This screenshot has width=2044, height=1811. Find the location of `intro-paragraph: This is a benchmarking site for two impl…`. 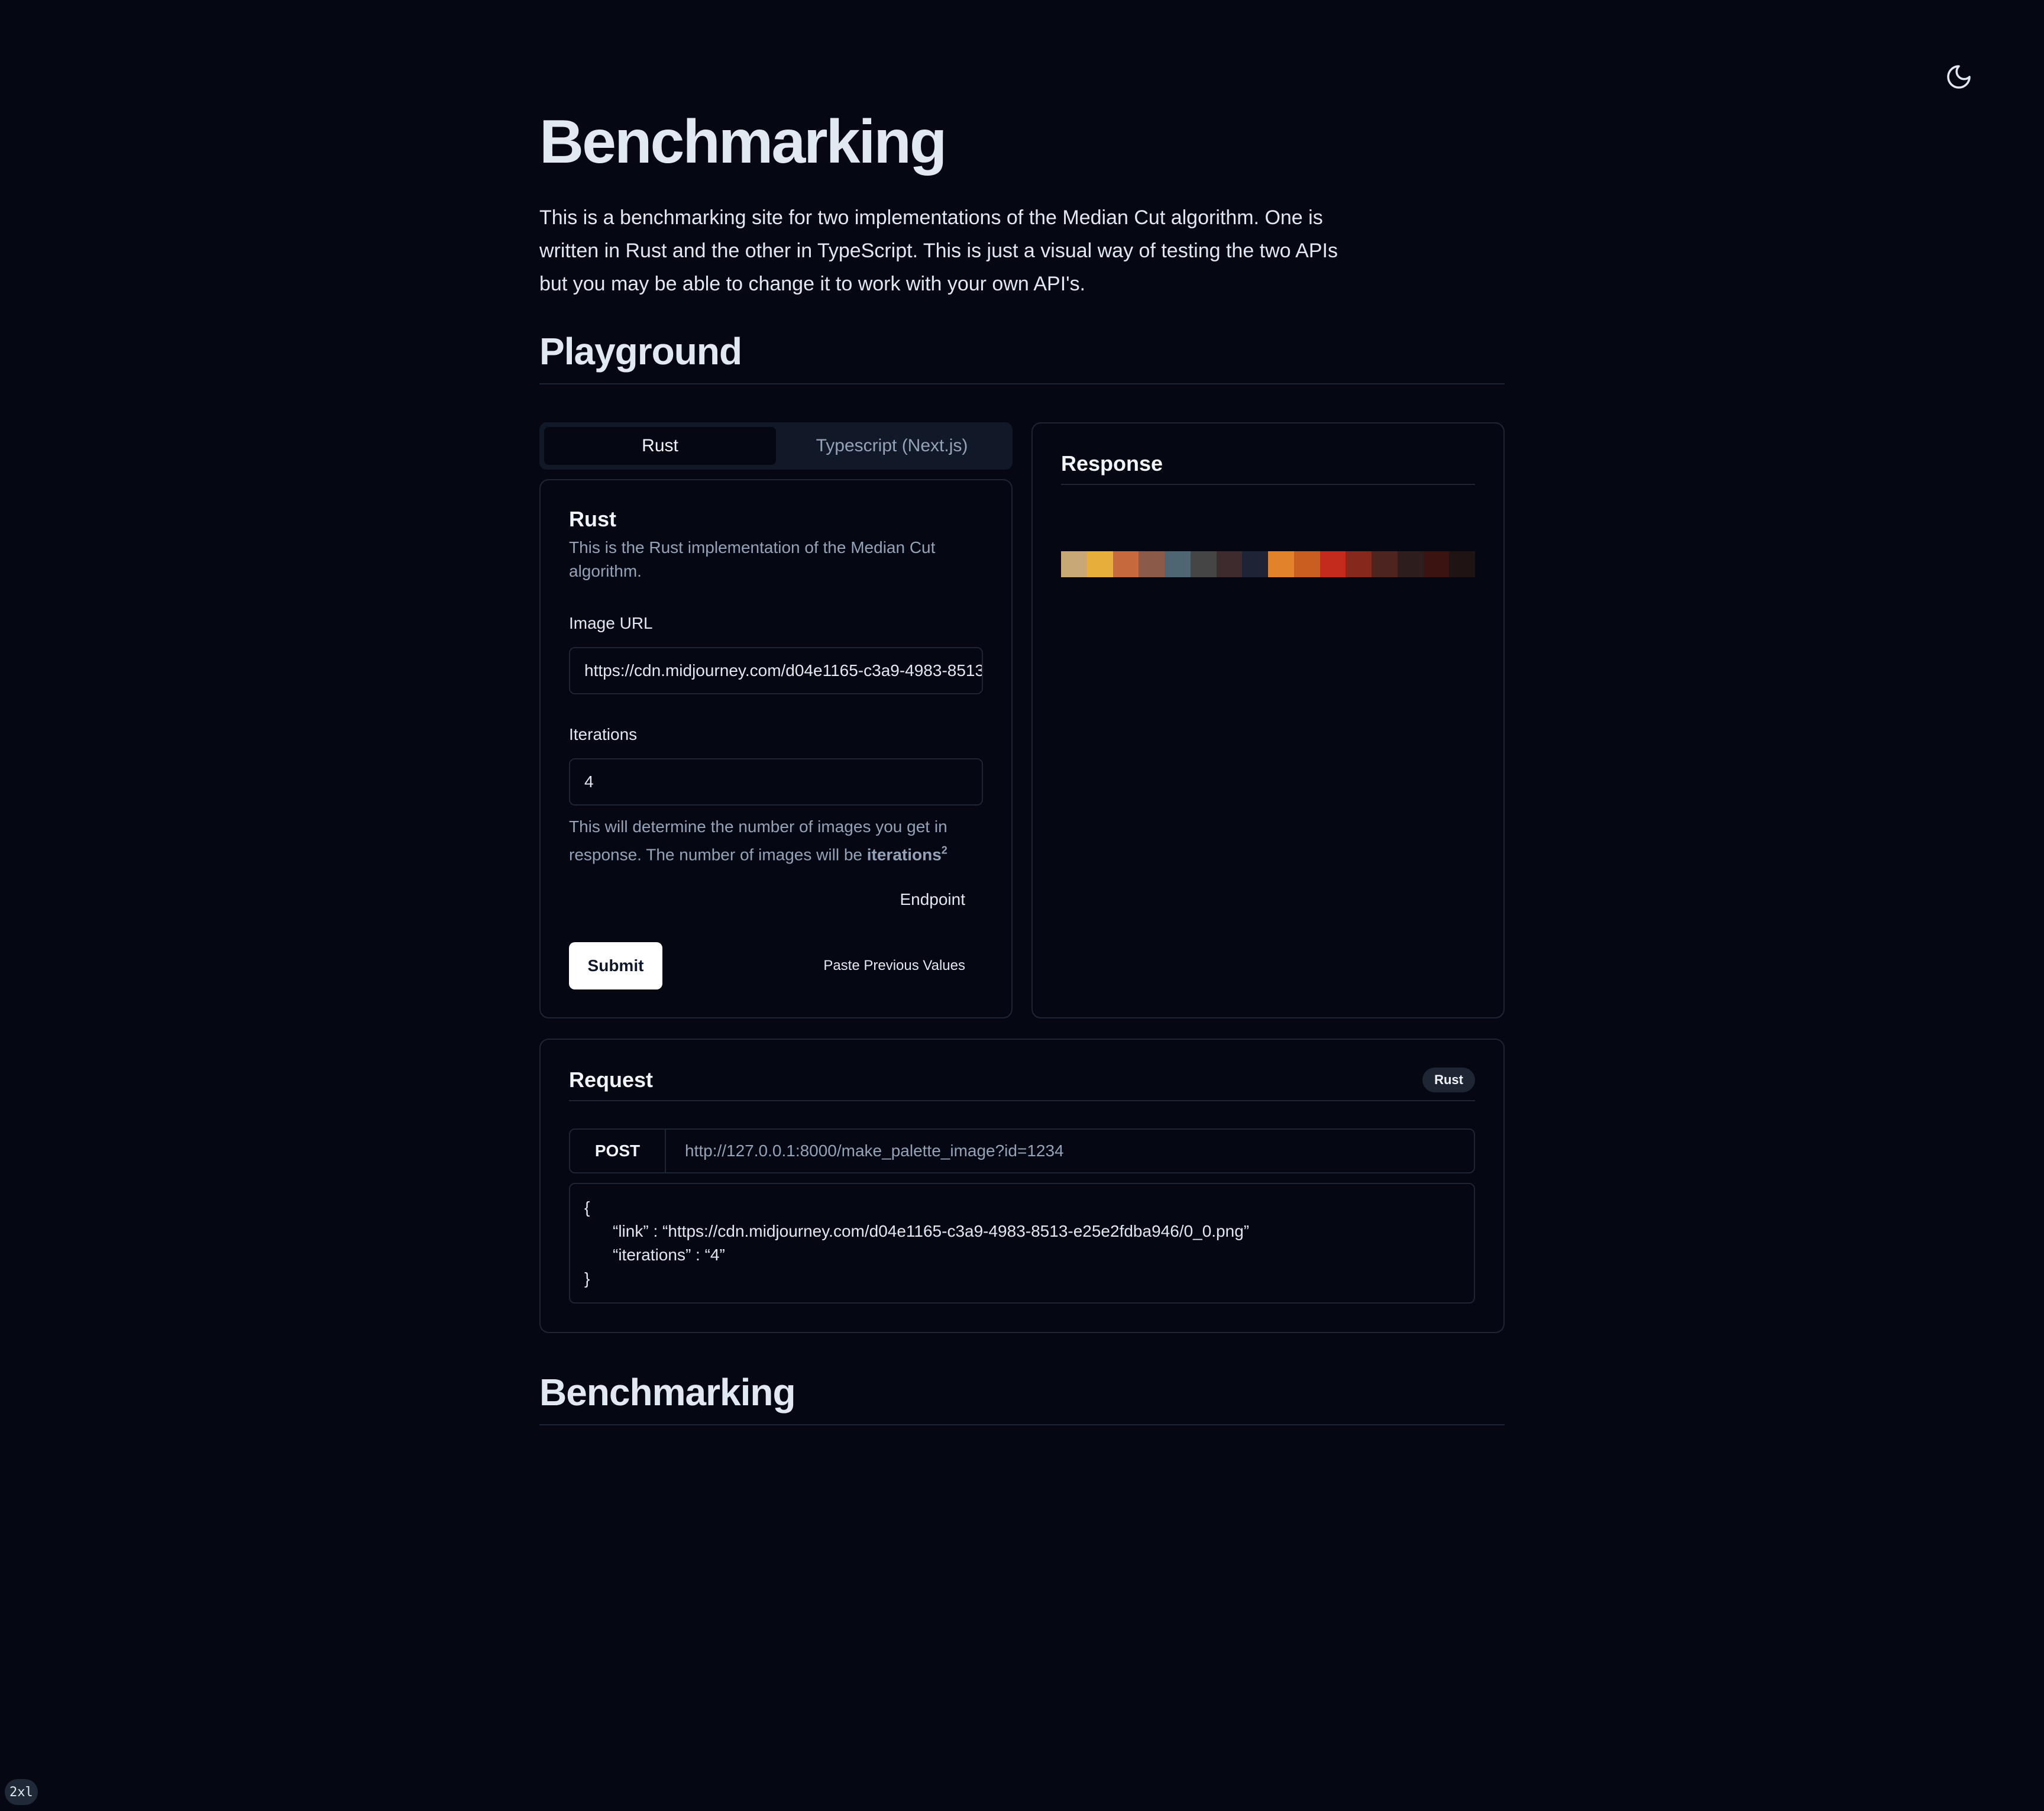

intro-paragraph: This is a benchmarking site for two impl… is located at coordinates (938, 250).